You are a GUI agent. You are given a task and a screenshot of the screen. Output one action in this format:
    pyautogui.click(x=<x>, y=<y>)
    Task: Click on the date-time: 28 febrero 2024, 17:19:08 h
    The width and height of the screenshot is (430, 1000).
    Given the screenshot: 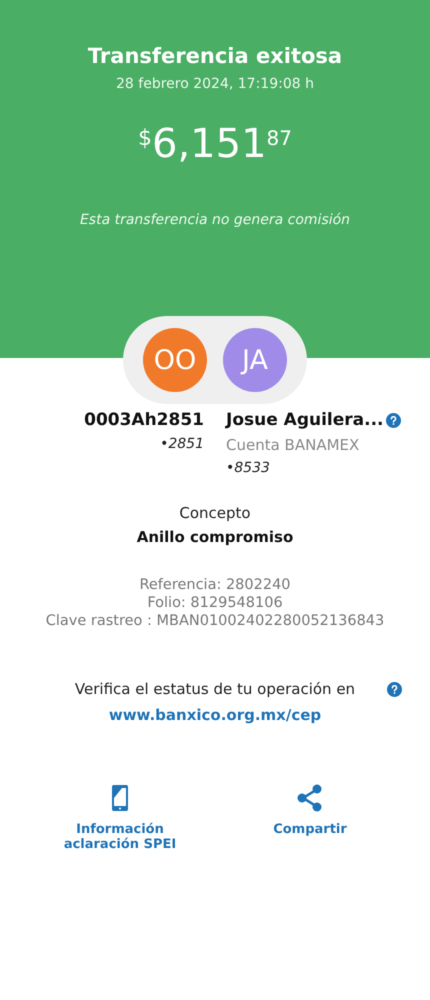 What is the action you would take?
    pyautogui.click(x=215, y=84)
    